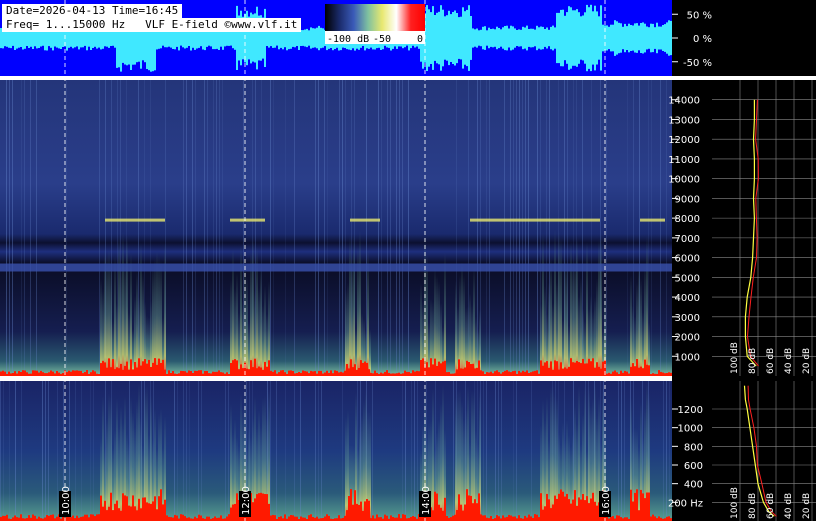  Describe the element at coordinates (408, 78) in the screenshot. I see `separator-top` at that location.